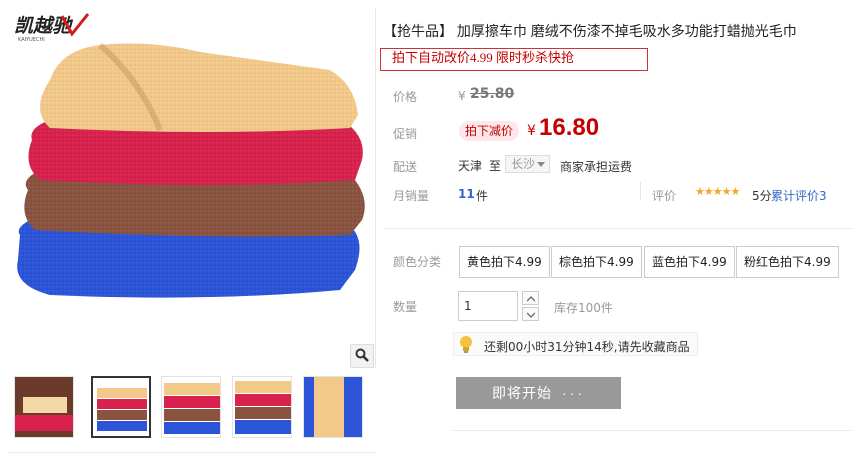 The image size is (853, 455). I want to click on lightbulb-icon, so click(466, 344).